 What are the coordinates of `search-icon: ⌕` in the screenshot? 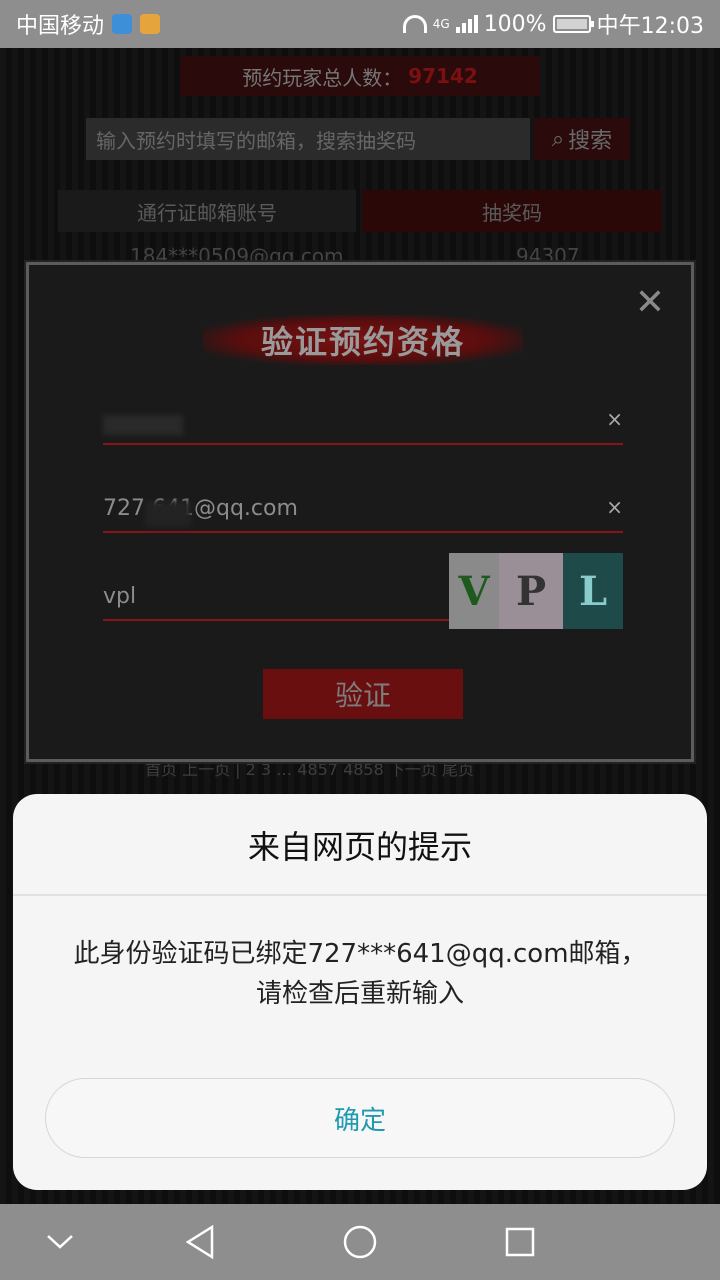 It's located at (558, 139).